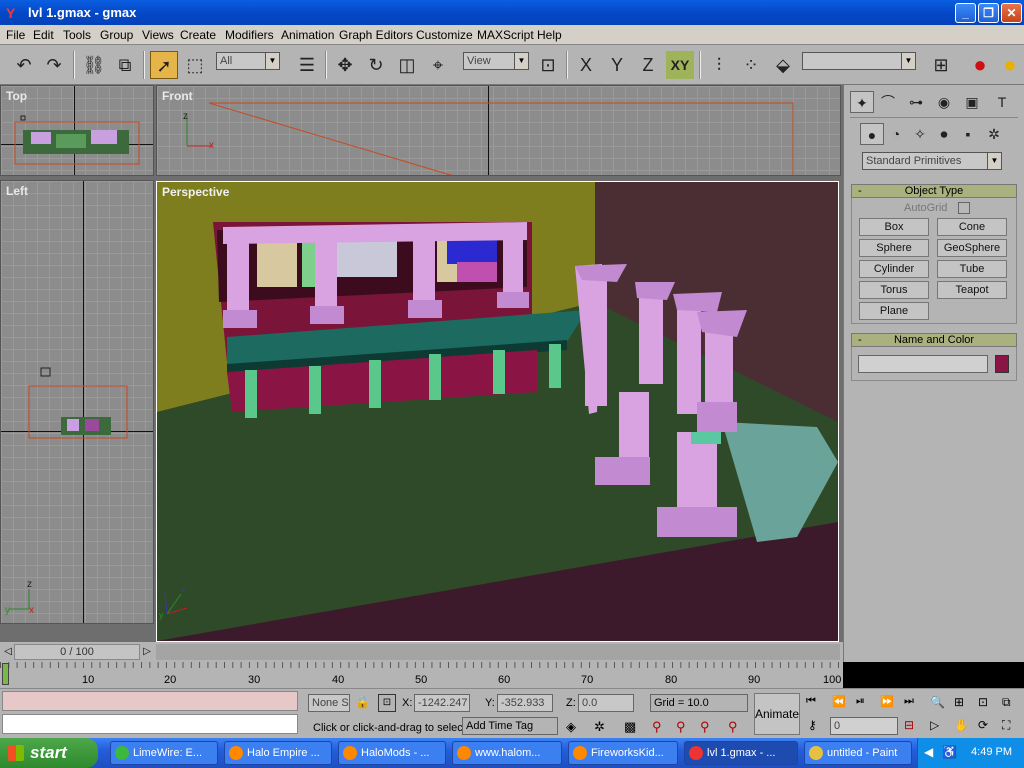 This screenshot has width=1024, height=768. I want to click on menu-group: Group, so click(116, 35).